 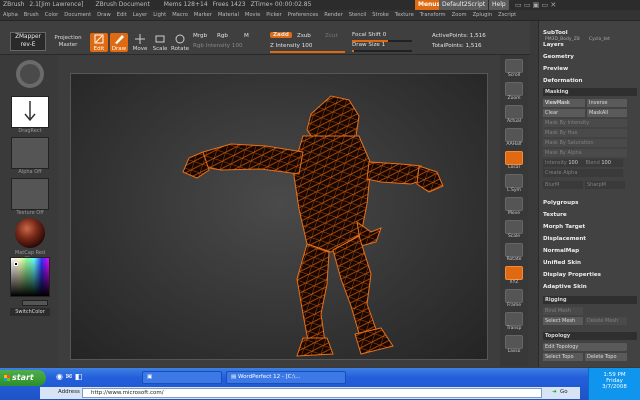 I want to click on mrgb-button: Mrgb, so click(x=200, y=36).